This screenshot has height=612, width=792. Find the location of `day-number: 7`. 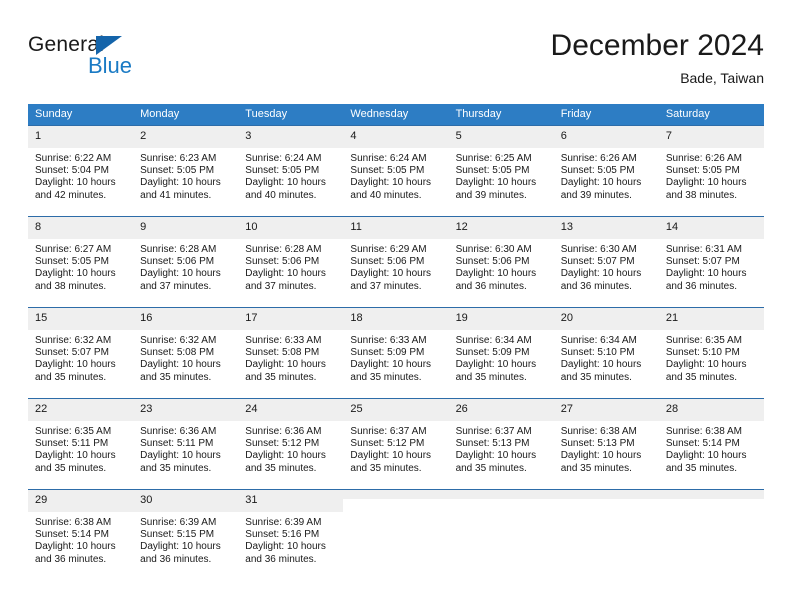

day-number: 7 is located at coordinates (711, 137).